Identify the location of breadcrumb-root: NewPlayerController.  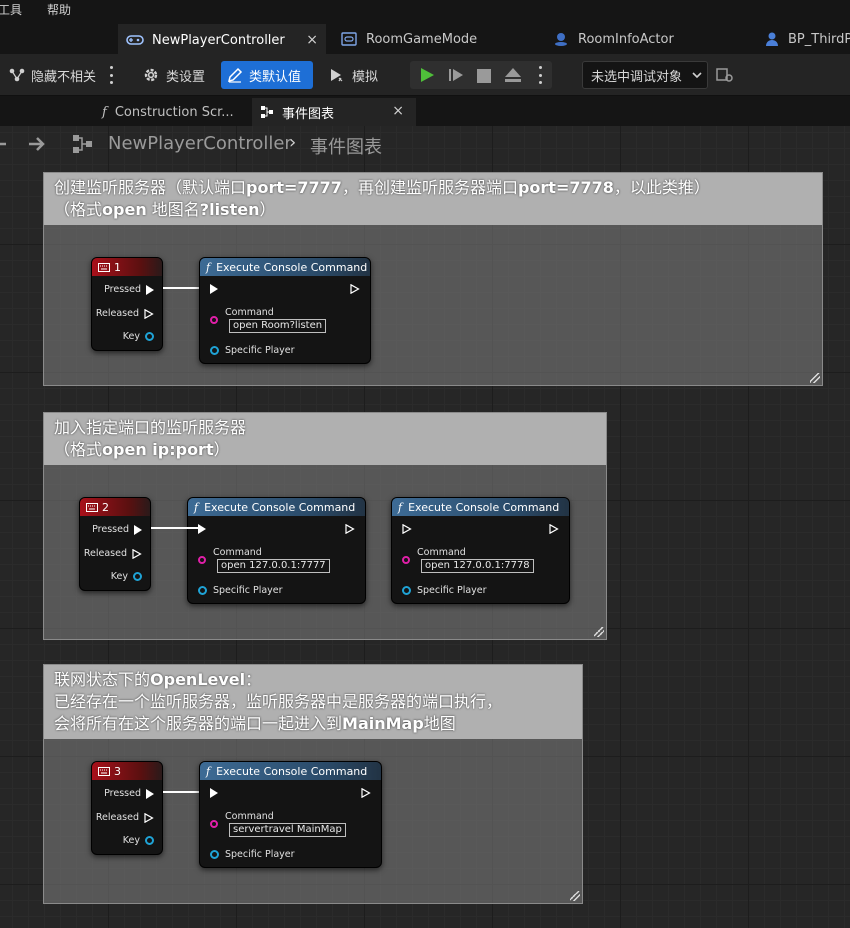
(200, 143).